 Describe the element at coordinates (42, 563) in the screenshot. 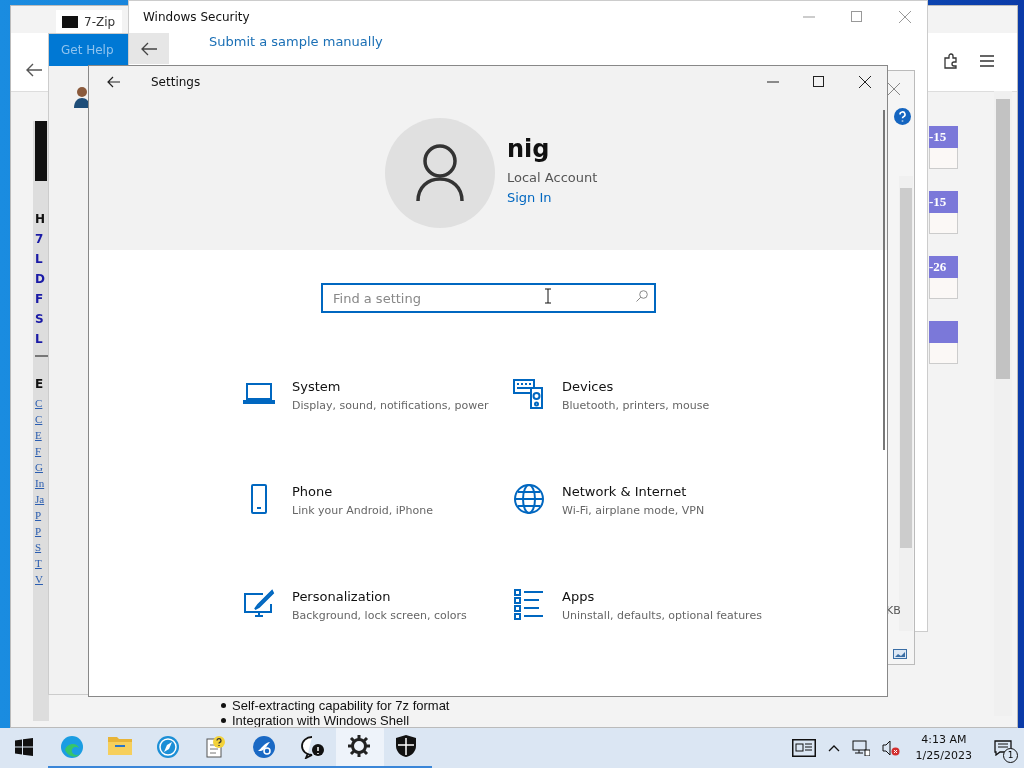

I see `sidebar-link: T` at that location.